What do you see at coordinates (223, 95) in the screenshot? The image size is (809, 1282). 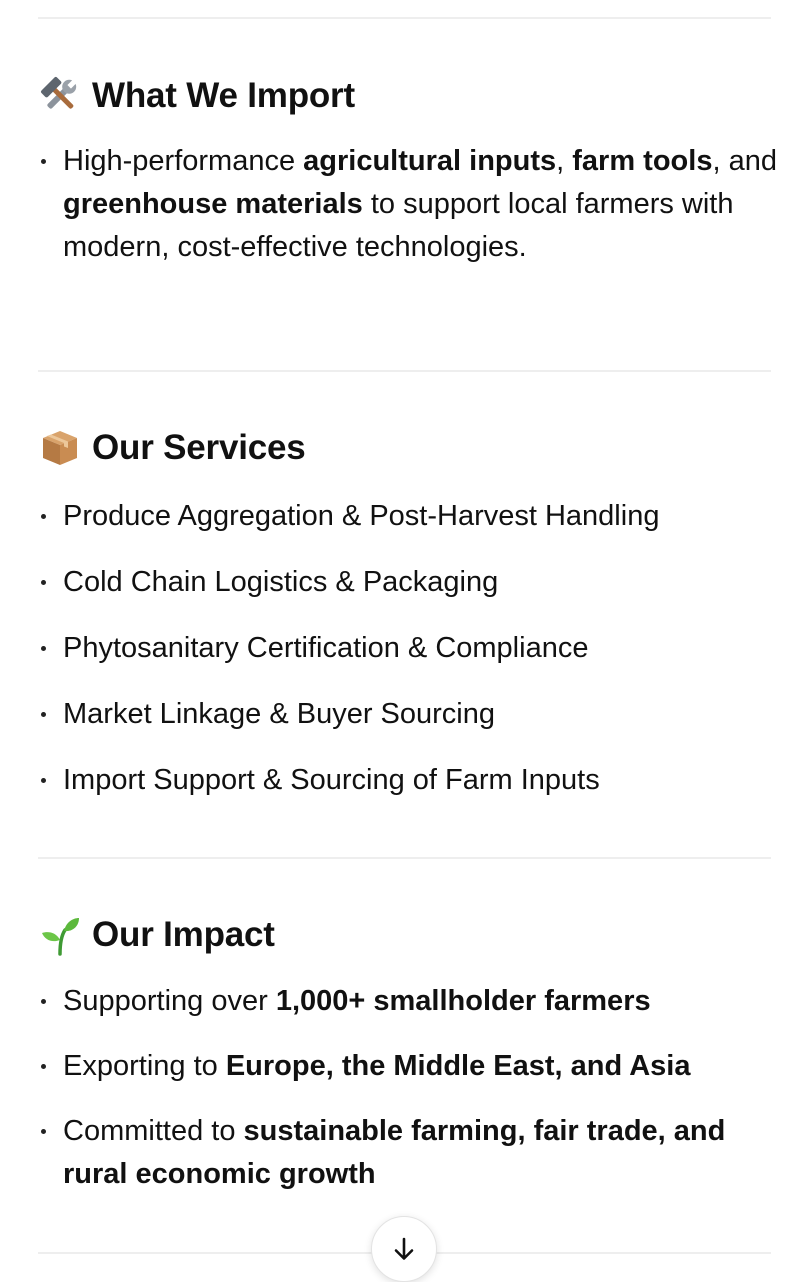 I see `section-title: What We Import` at bounding box center [223, 95].